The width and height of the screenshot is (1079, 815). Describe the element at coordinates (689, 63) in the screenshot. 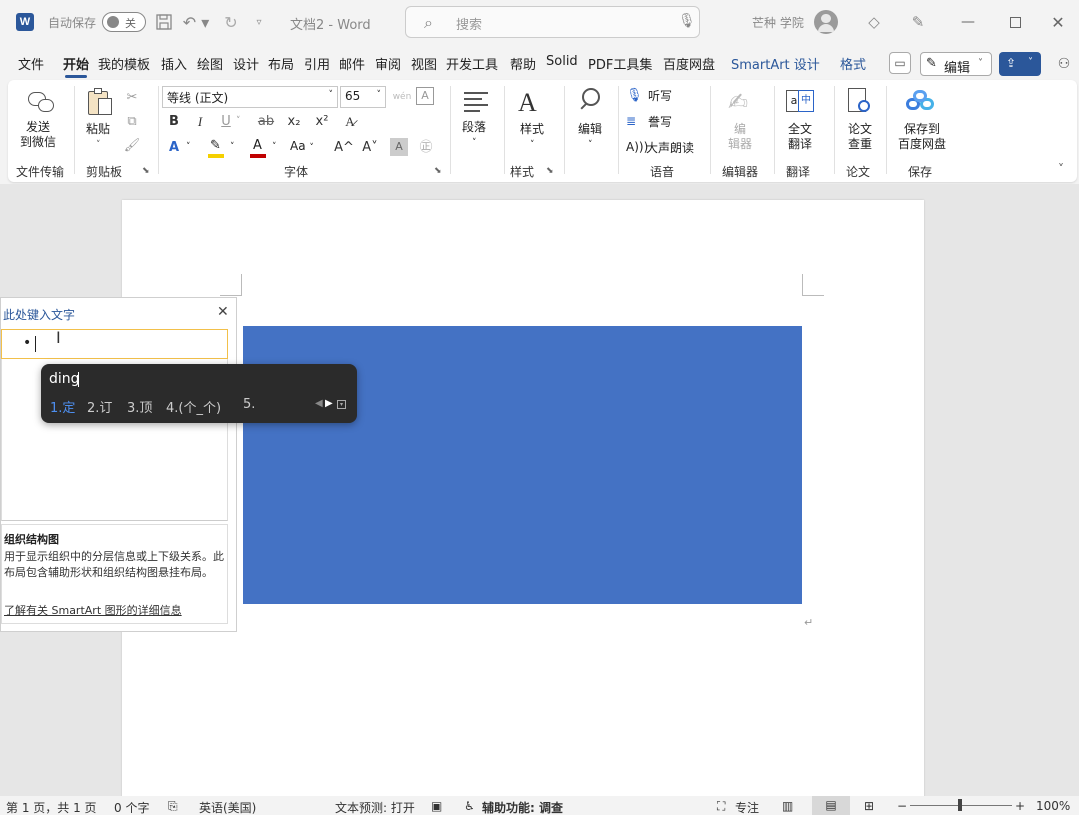

I see `tab-baidu-netdisk: 百度网盘` at that location.